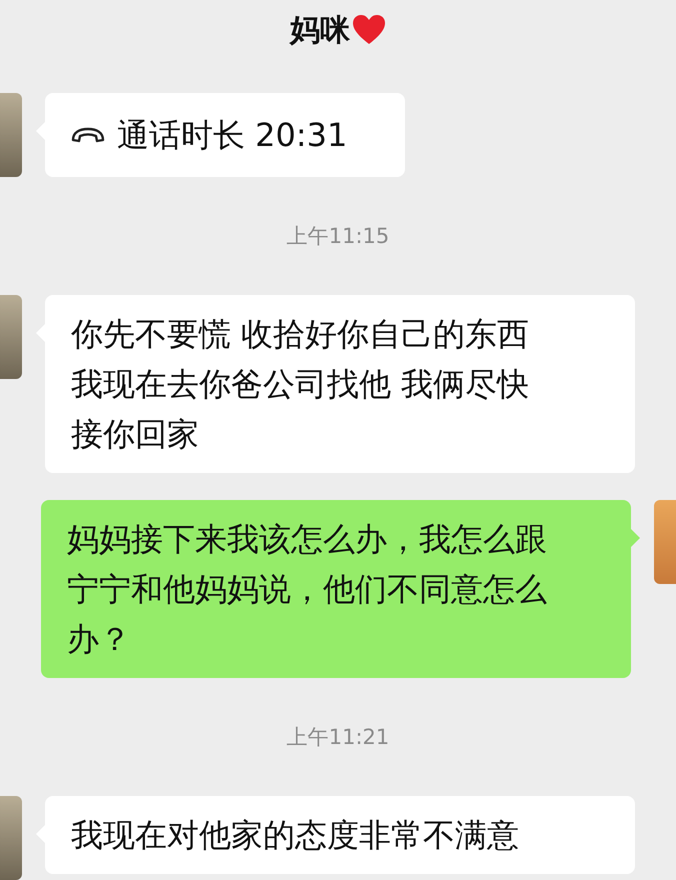  Describe the element at coordinates (307, 589) in the screenshot. I see `message-text: 妈妈接下来我该怎么办，我怎么跟 宁宁和他妈妈说，他们不同意怎么 办？` at that location.